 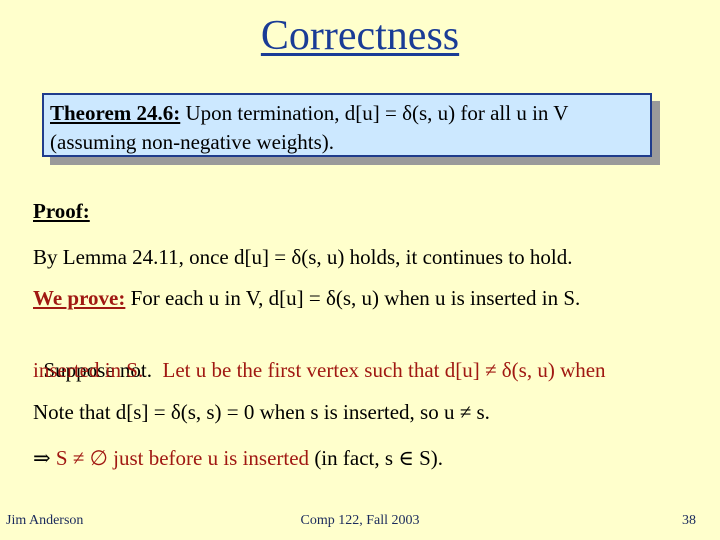 I want to click on proof-heading: Proof:, so click(x=61, y=211).